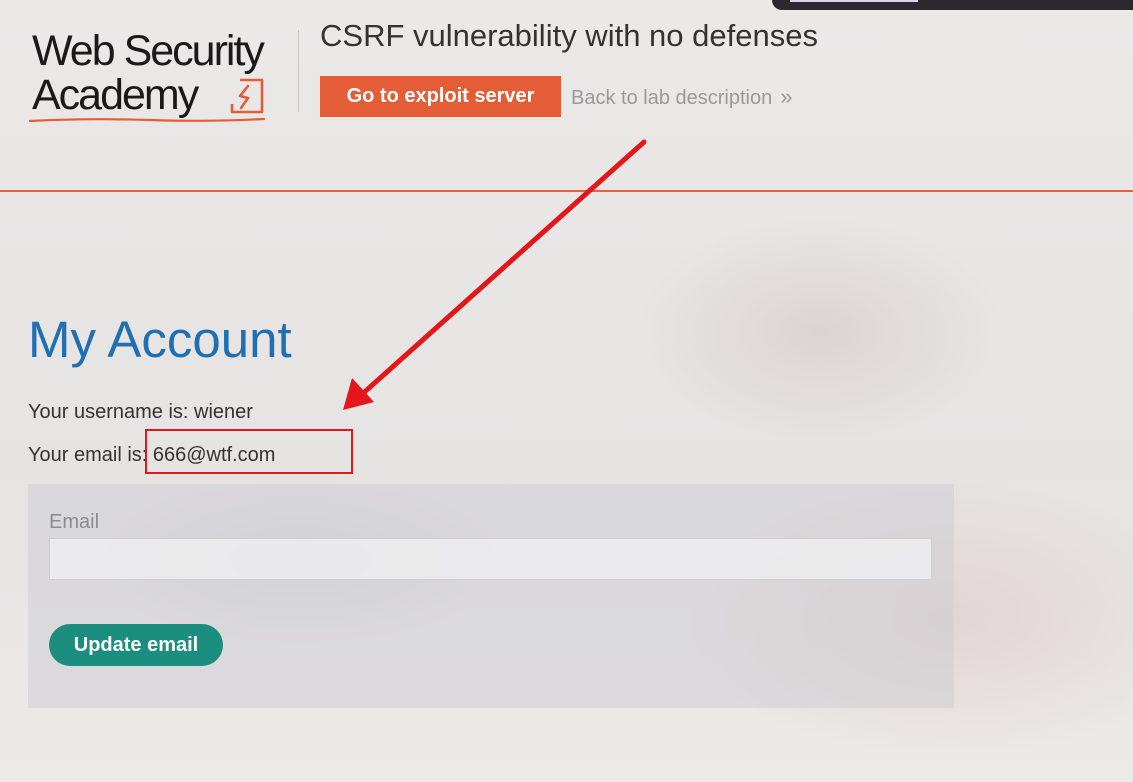  Describe the element at coordinates (247, 96) in the screenshot. I see `lightning-bolt-icon` at that location.